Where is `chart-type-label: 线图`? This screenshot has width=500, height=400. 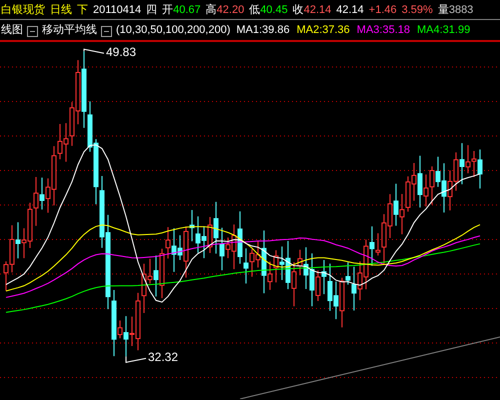 chart-type-label: 线图 is located at coordinates (12, 30).